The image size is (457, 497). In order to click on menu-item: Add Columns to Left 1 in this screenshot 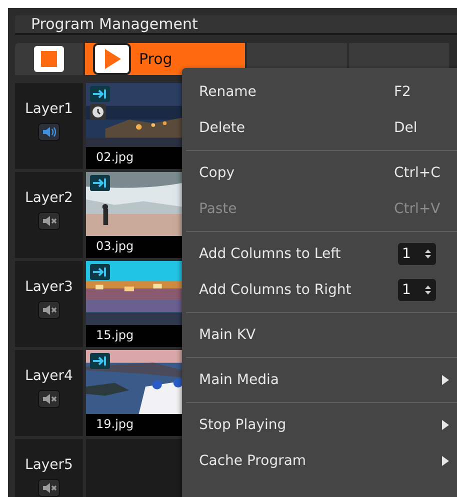, I will do `click(319, 254)`.